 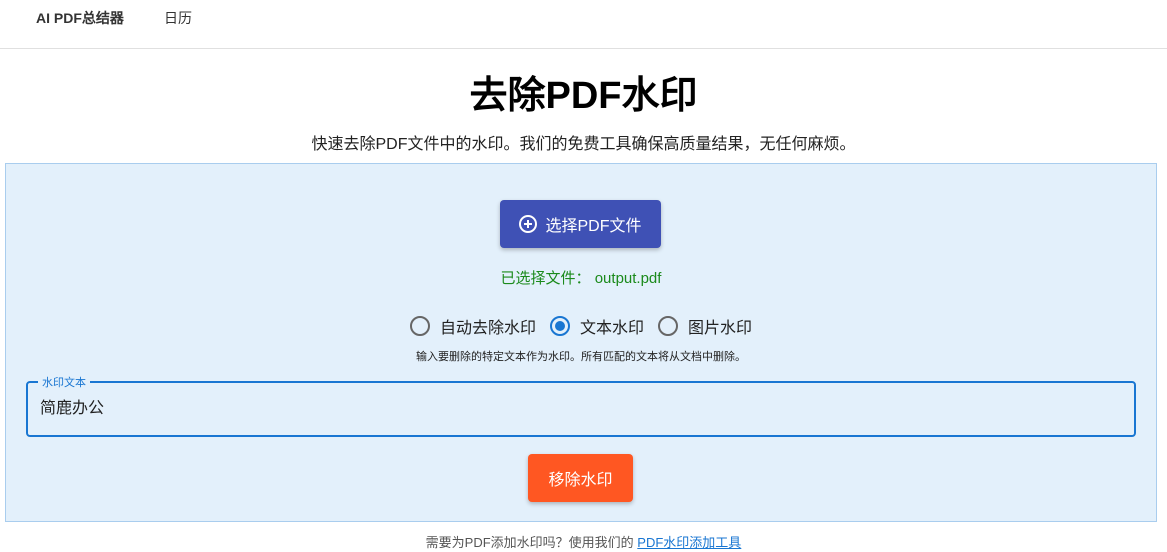 I want to click on select-pdf-button: 选择PDF文件, so click(x=580, y=224).